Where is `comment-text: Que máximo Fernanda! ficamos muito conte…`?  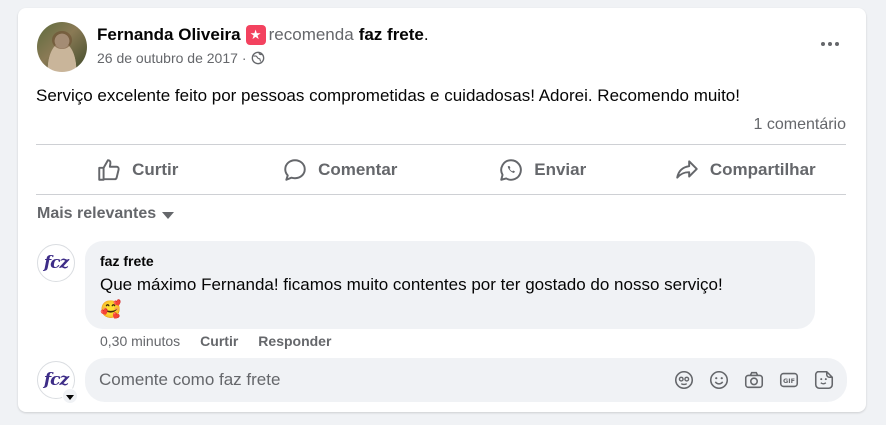 comment-text: Que máximo Fernanda! ficamos muito conte… is located at coordinates (411, 284).